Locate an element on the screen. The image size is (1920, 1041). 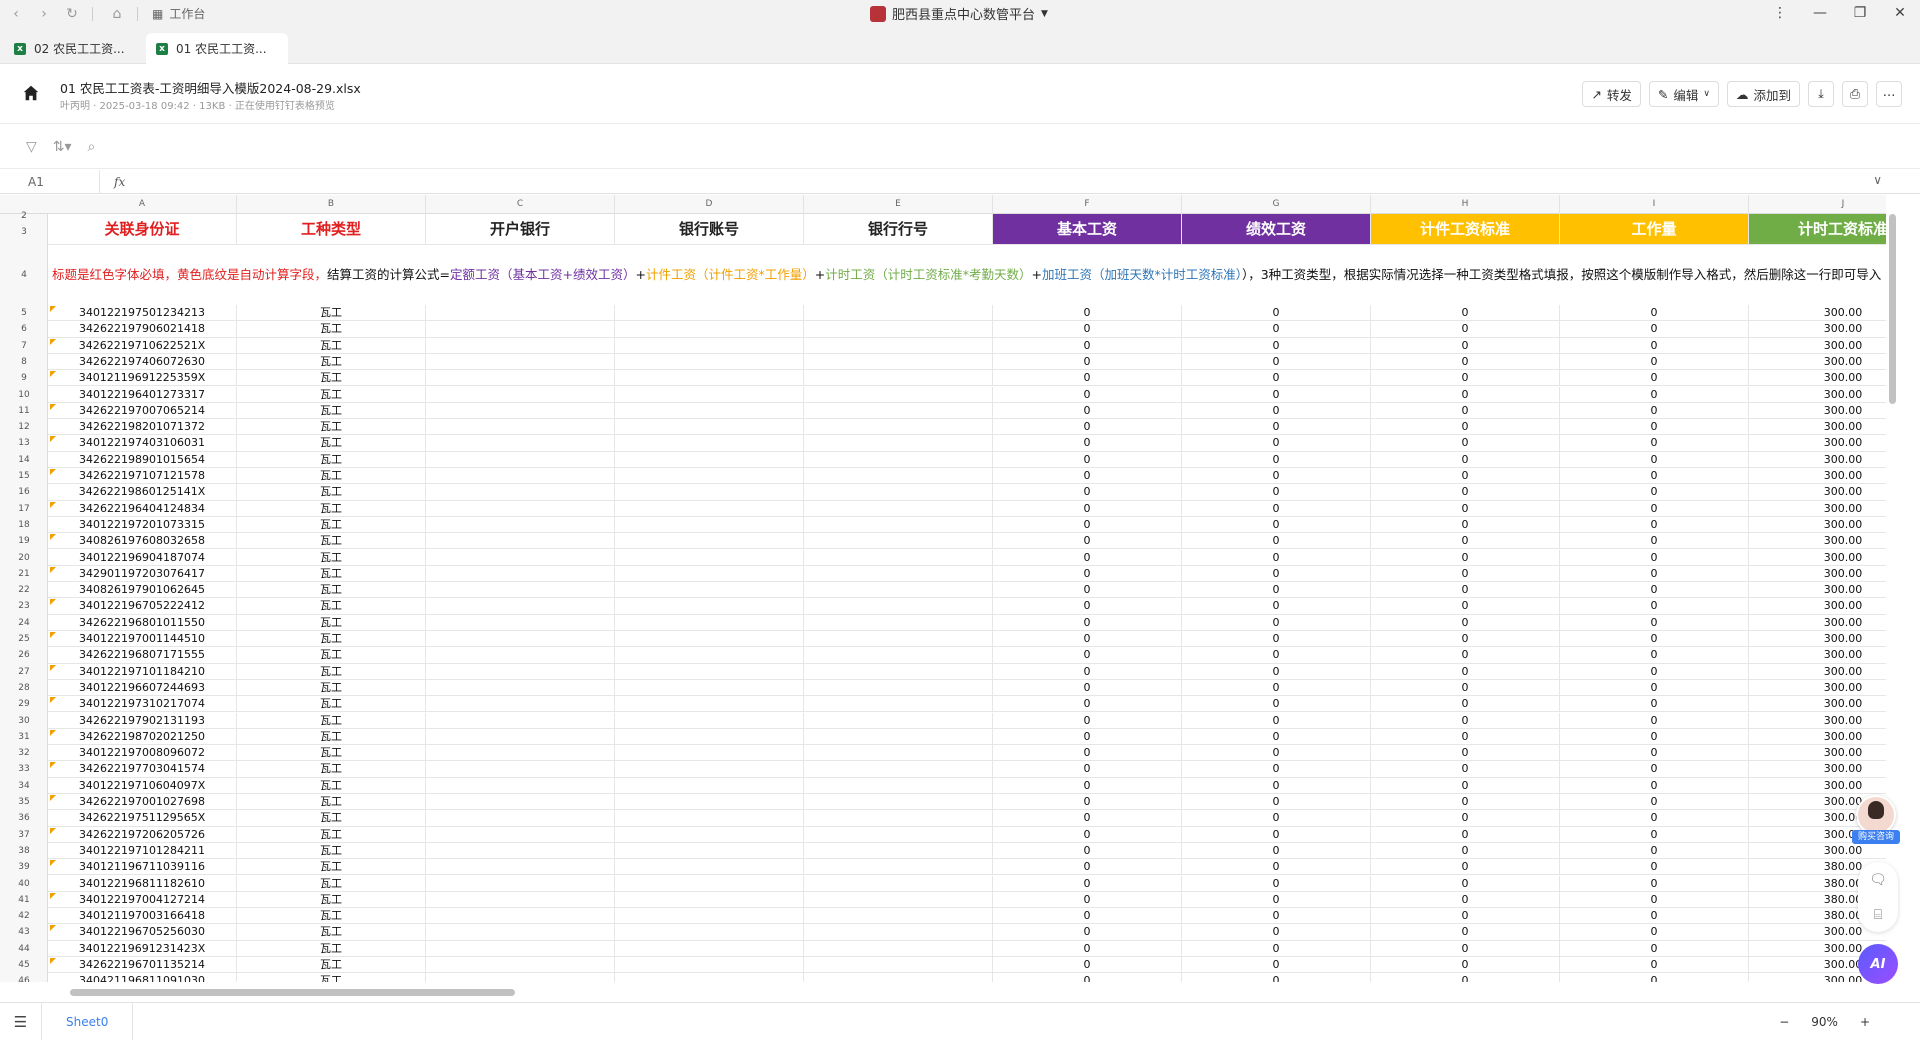
cell-A: 34262219751129565X is located at coordinates (142, 818).